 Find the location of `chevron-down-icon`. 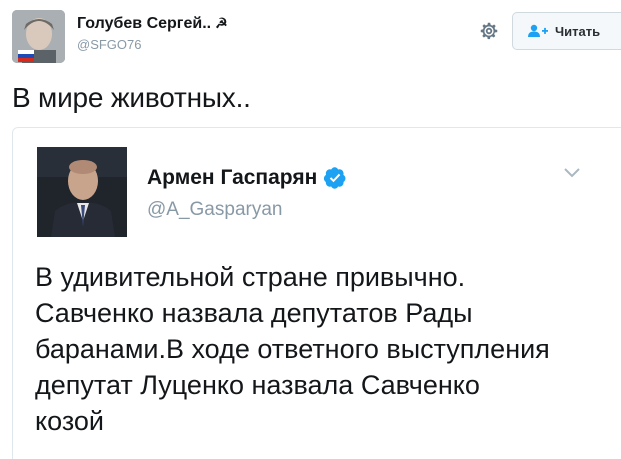

chevron-down-icon is located at coordinates (572, 173).